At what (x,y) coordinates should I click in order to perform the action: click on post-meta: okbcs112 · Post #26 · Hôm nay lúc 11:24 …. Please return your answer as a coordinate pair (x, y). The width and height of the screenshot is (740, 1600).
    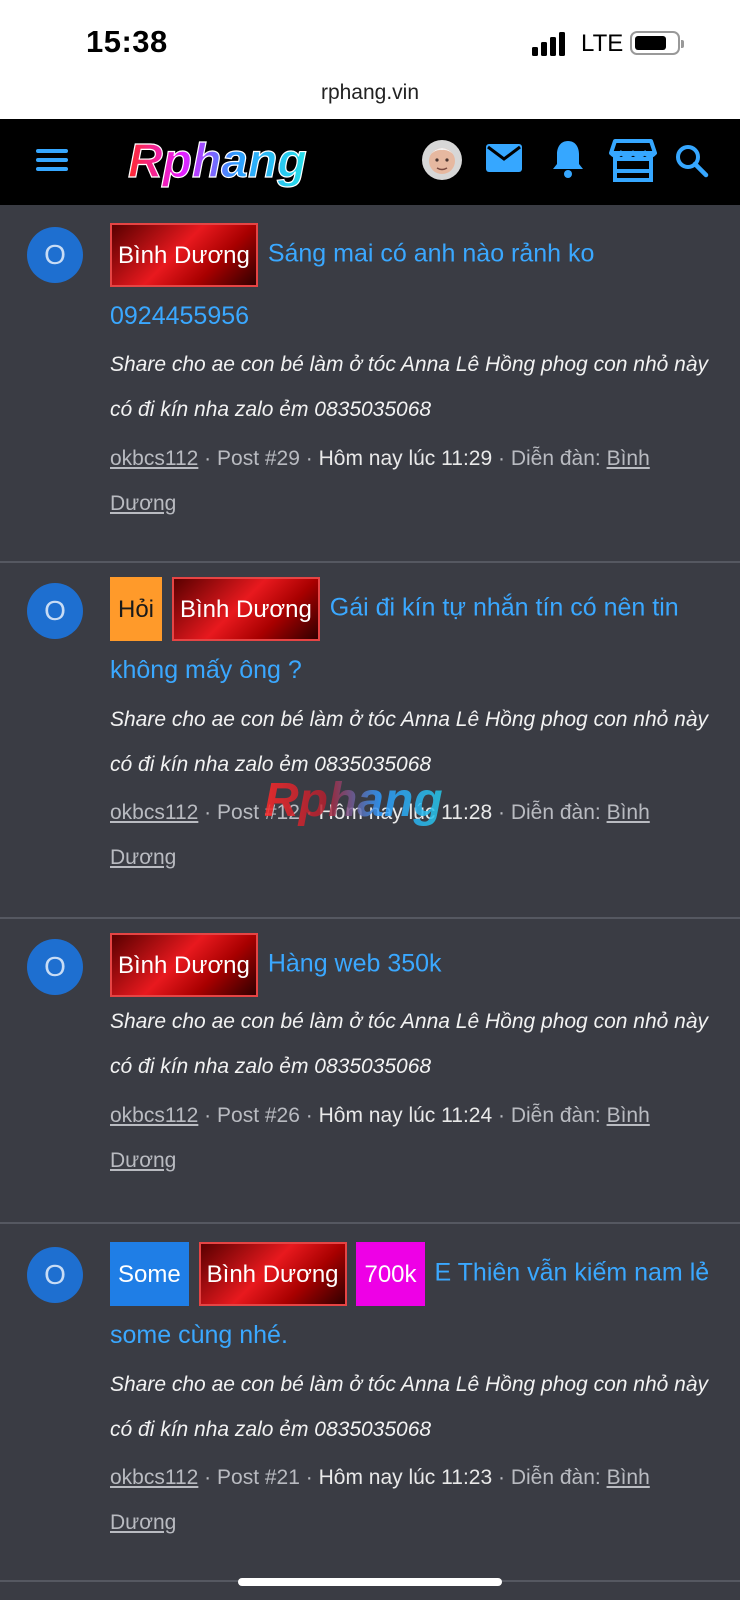
    Looking at the image, I should click on (380, 1138).